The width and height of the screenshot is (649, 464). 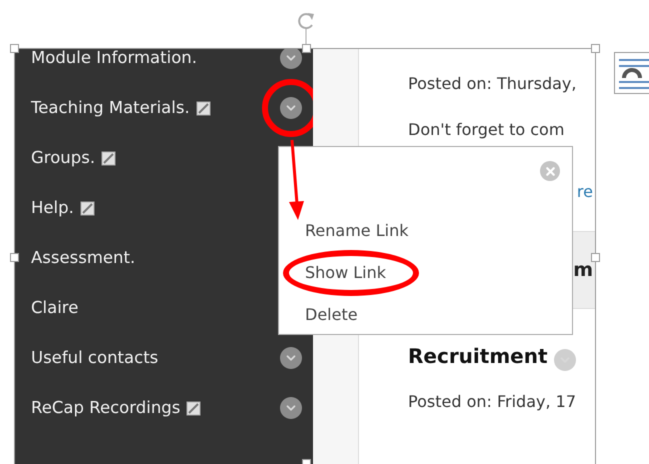 What do you see at coordinates (345, 273) in the screenshot?
I see `menu-item: Show Link` at bounding box center [345, 273].